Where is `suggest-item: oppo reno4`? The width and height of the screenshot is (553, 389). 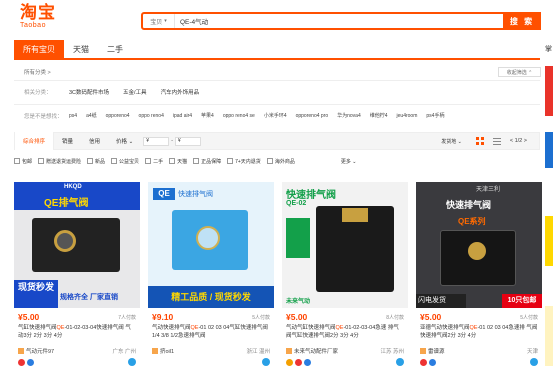 suggest-item: oppo reno4 is located at coordinates (151, 116).